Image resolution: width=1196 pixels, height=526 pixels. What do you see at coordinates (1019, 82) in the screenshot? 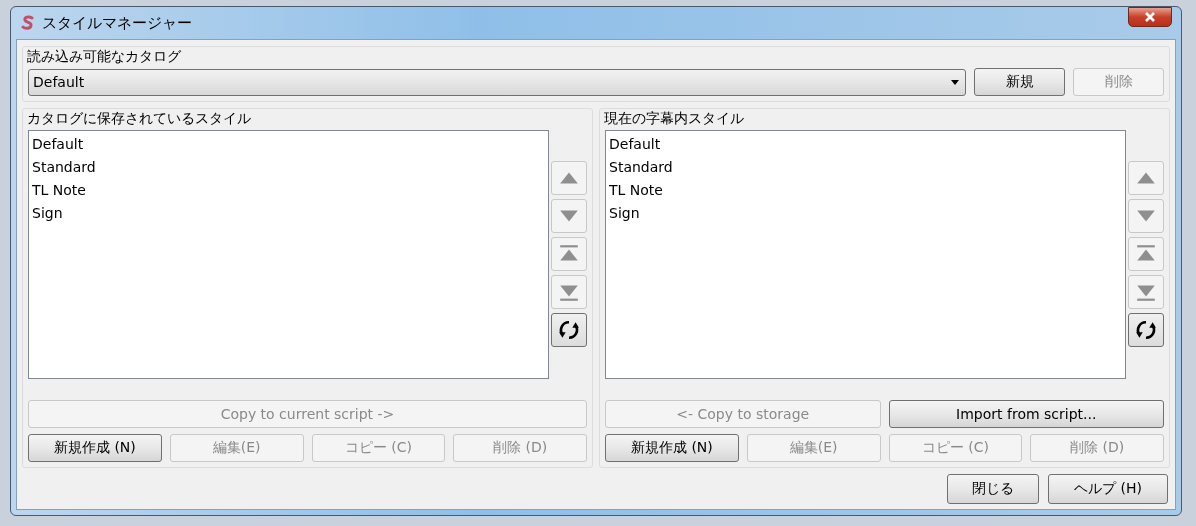
I see `button: 新規` at bounding box center [1019, 82].